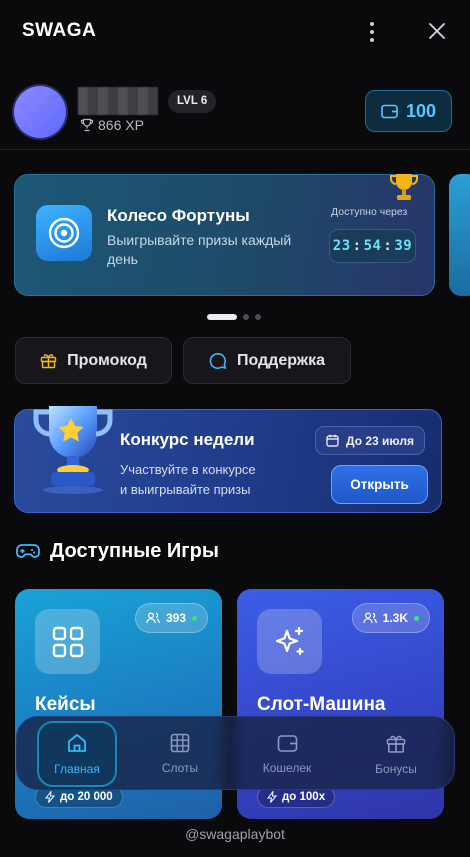 This screenshot has width=470, height=857. I want to click on slots-grid-icon, so click(180, 743).